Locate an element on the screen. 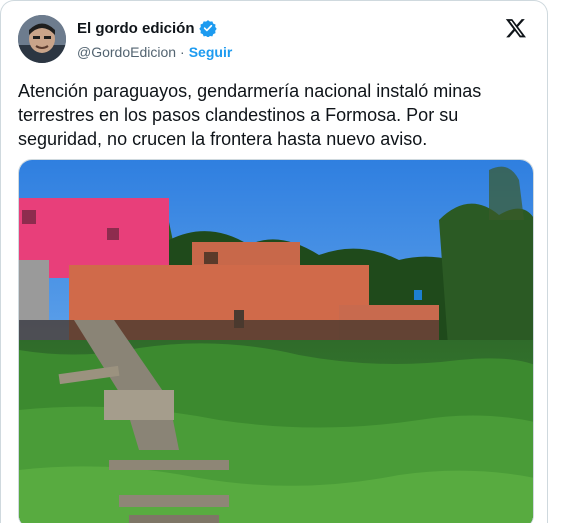  tweet-header: El gordo edición @GordoEdicion · Seguir is located at coordinates (274, 39).